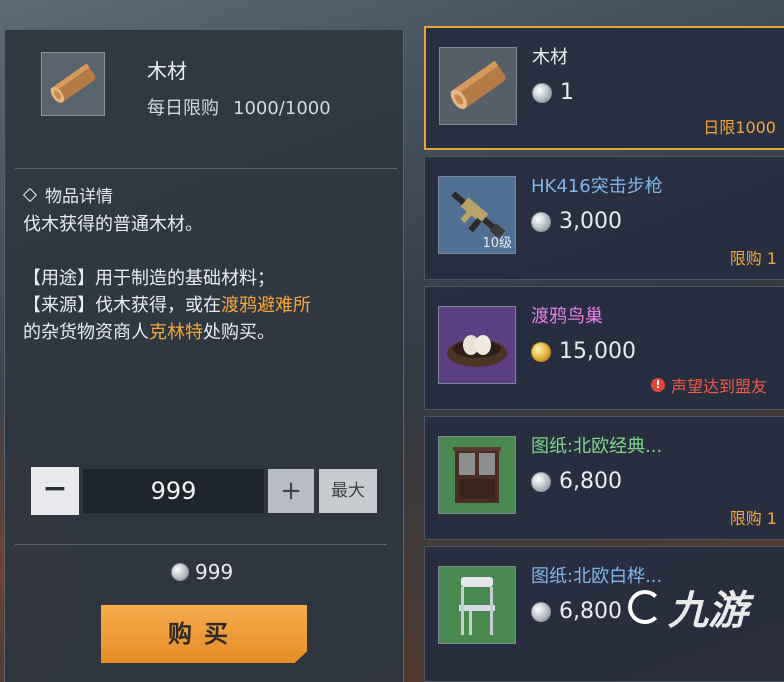 The width and height of the screenshot is (784, 682). What do you see at coordinates (477, 351) in the screenshot?
I see `bird-nest-icon` at bounding box center [477, 351].